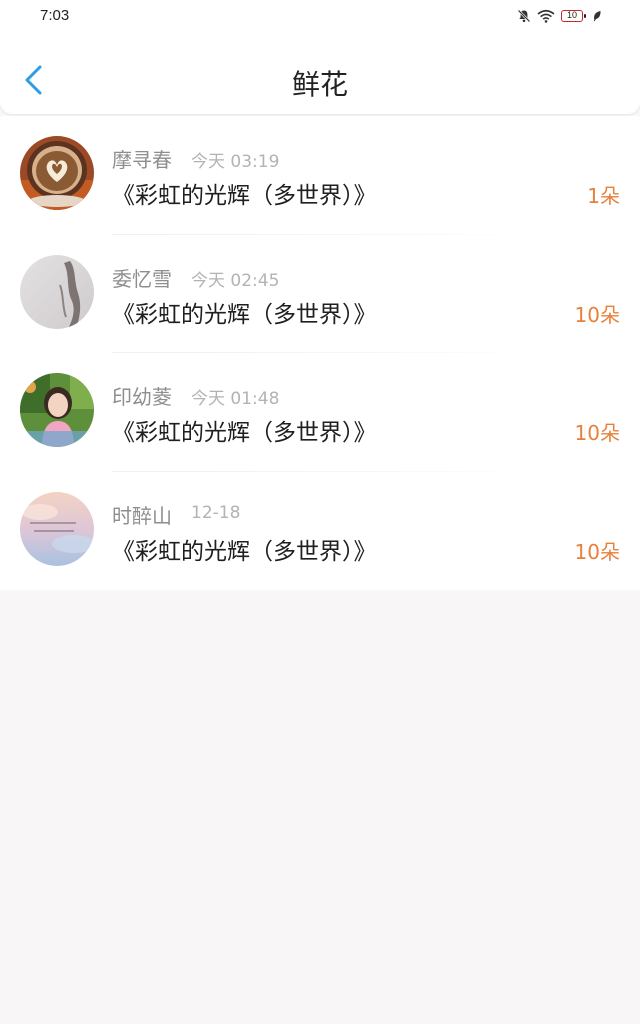 The height and width of the screenshot is (1024, 640). What do you see at coordinates (597, 16) in the screenshot?
I see `leaf-icon` at bounding box center [597, 16].